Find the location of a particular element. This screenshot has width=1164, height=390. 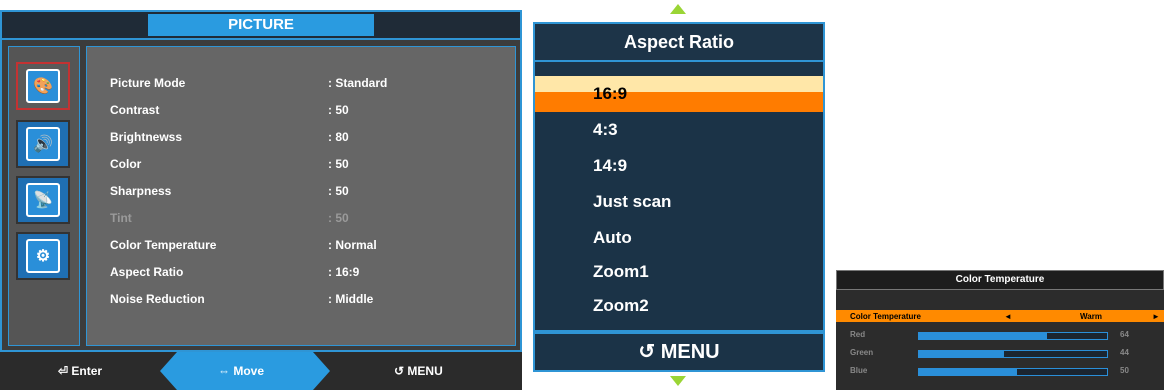

aspect-ratio-title: Aspect Ratio is located at coordinates (679, 42).